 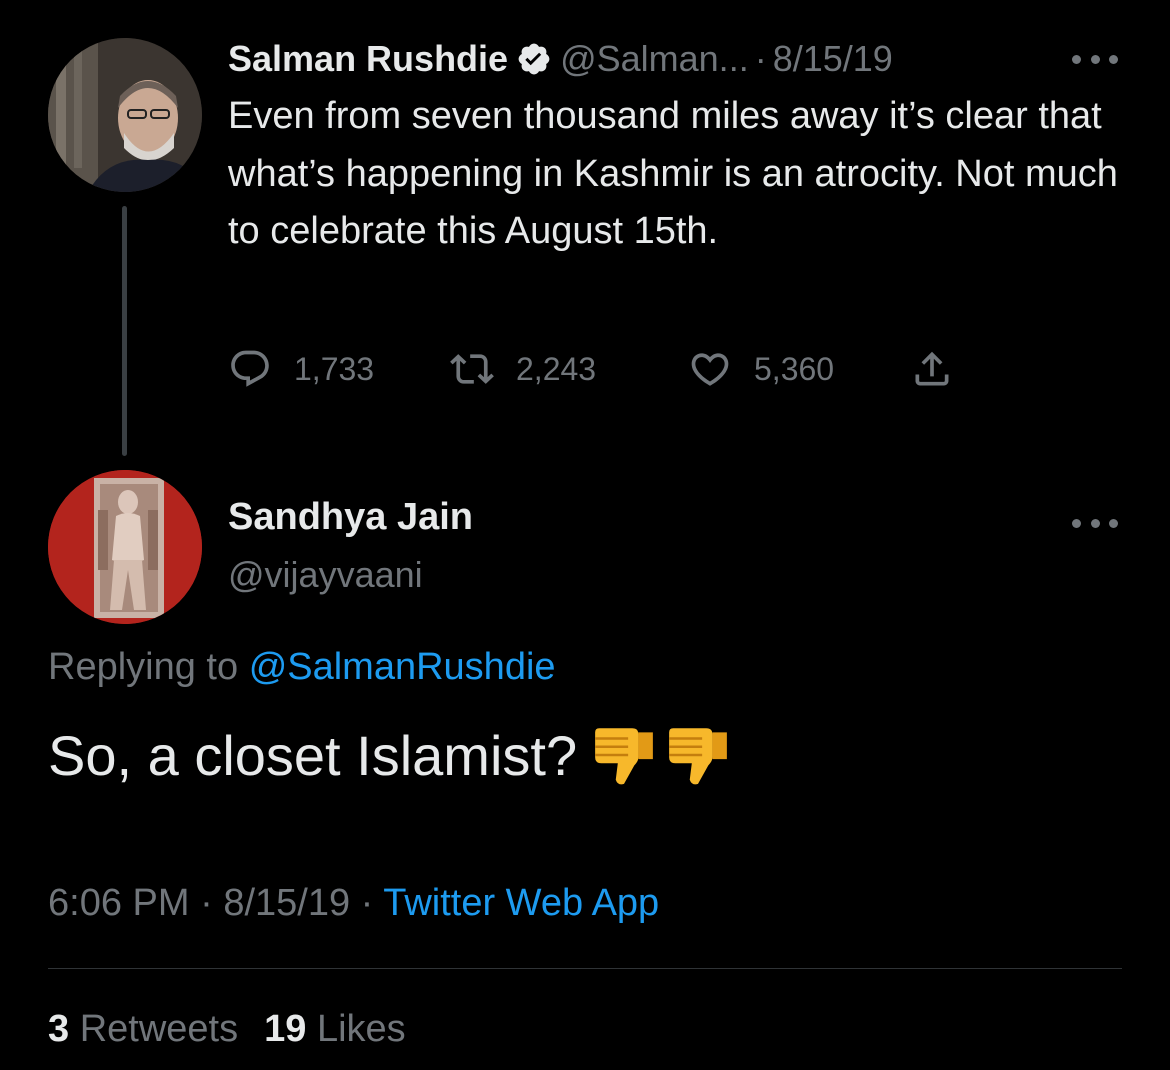 What do you see at coordinates (521, 903) in the screenshot?
I see `tweet-source-link: Twitter Web App` at bounding box center [521, 903].